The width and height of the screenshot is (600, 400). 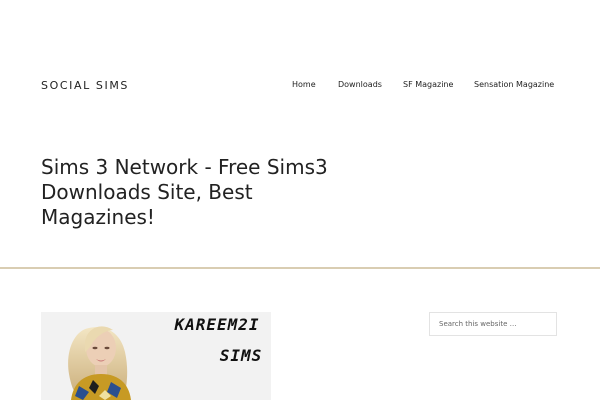 What do you see at coordinates (493, 324) in the screenshot?
I see `search-input` at bounding box center [493, 324].